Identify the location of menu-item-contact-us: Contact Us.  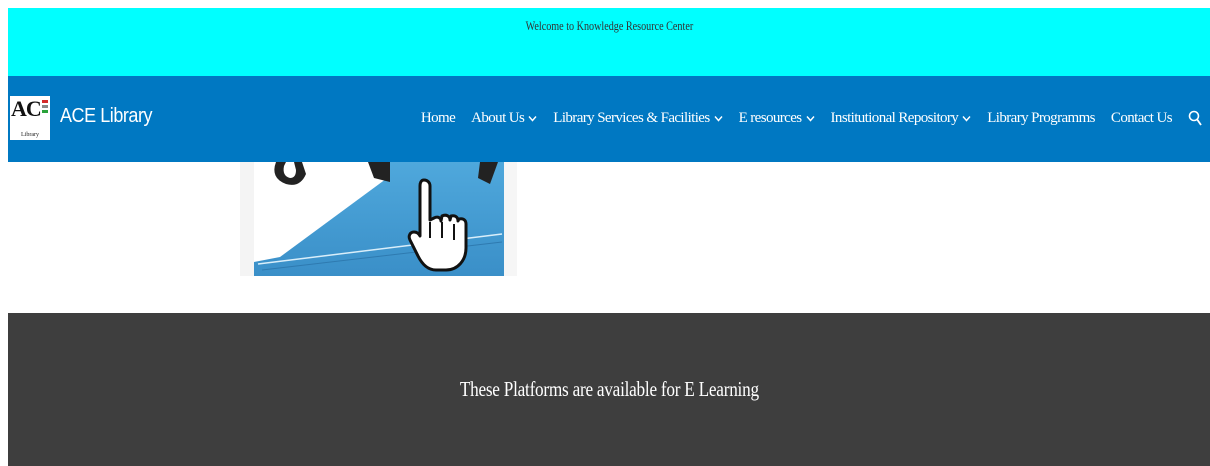
(1141, 118).